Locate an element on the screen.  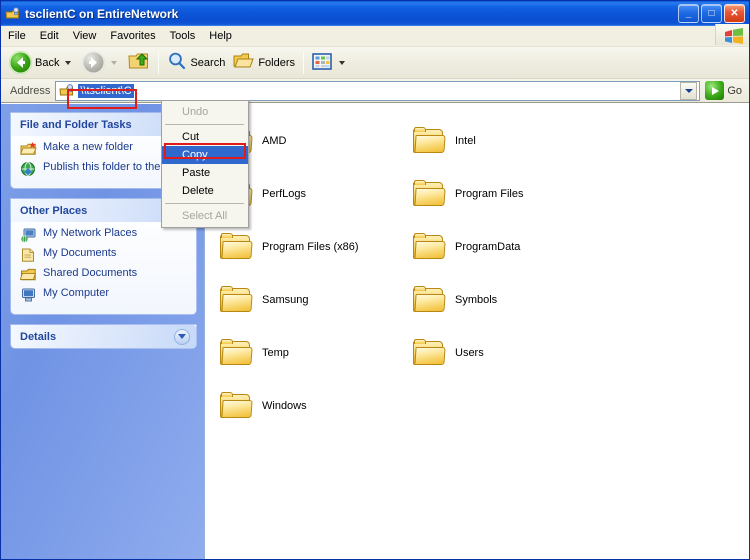
back-arrow-icon is located at coordinates (20, 62).